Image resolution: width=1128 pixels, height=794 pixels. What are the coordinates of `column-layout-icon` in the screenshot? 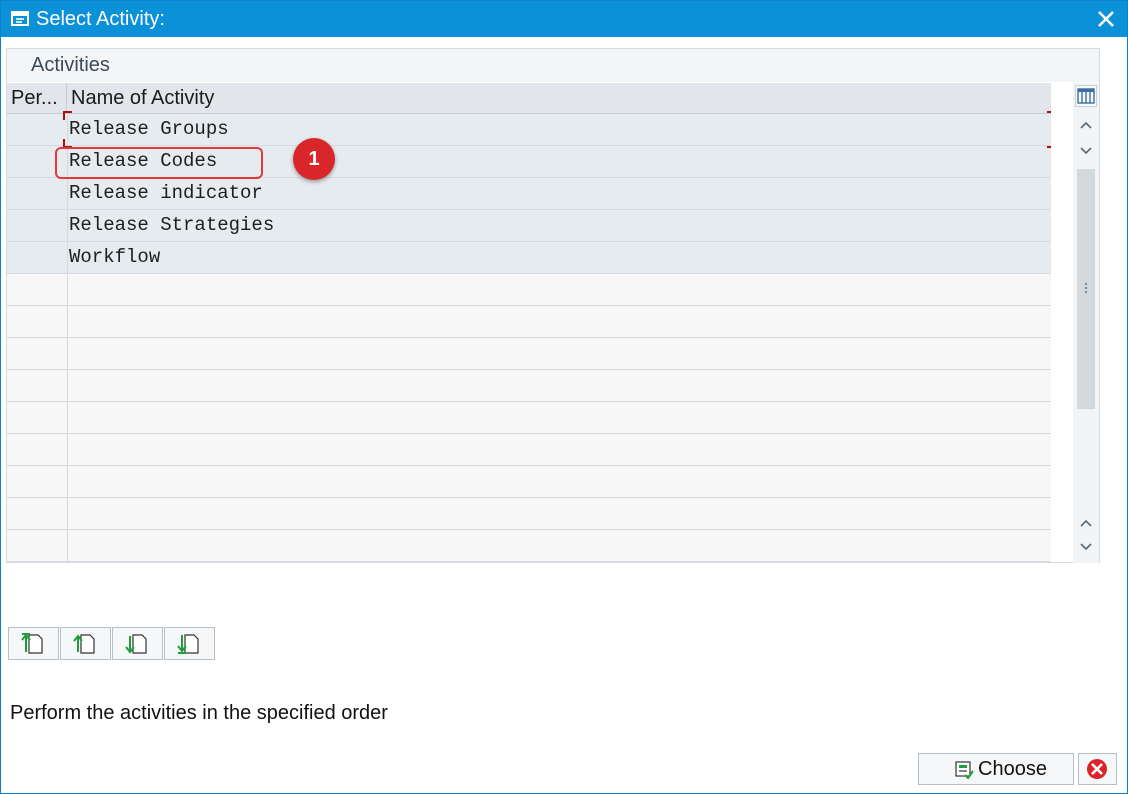 It's located at (1086, 96).